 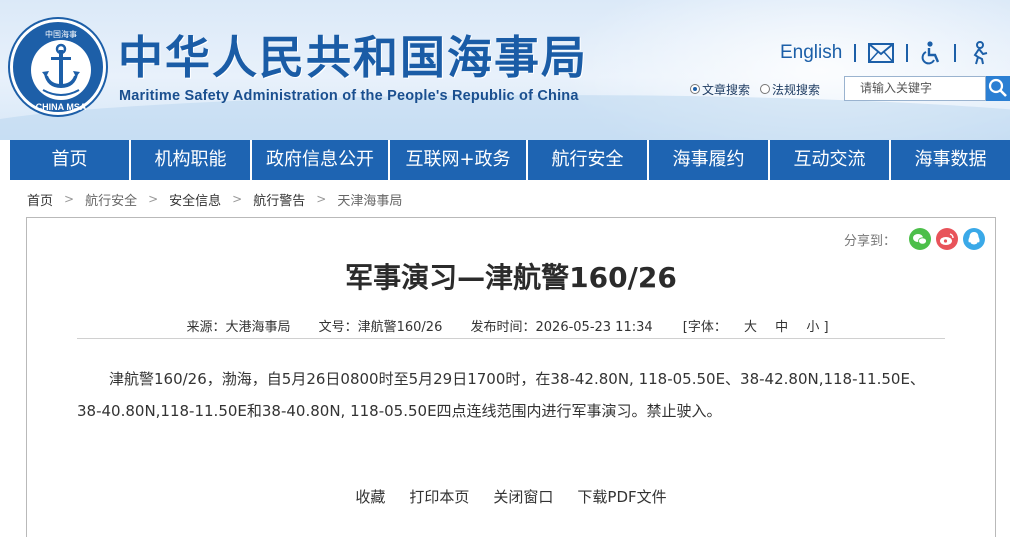 I want to click on nav-item-data: 海事数据, so click(x=950, y=160).